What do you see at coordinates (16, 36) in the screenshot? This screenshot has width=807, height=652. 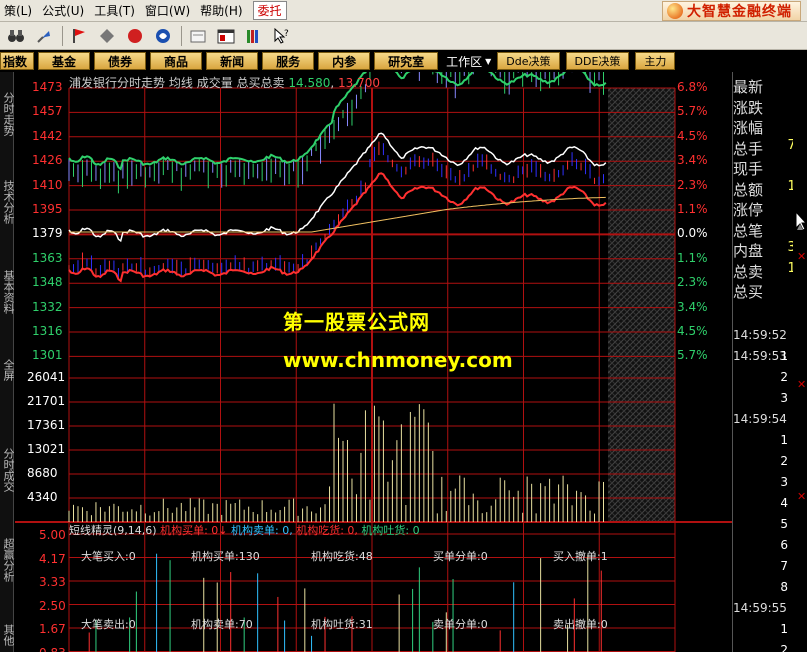 I see `binoculars-icon` at bounding box center [16, 36].